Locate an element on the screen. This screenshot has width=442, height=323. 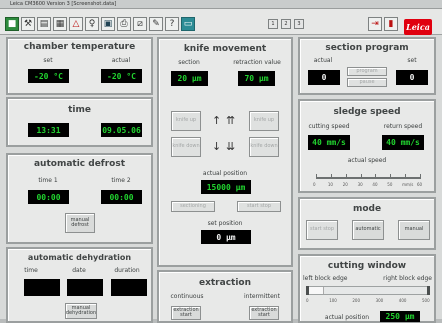
window-titlebar: Leica CM3600 Version 3 [Screenshot.data] is located at coordinates (221, 4).